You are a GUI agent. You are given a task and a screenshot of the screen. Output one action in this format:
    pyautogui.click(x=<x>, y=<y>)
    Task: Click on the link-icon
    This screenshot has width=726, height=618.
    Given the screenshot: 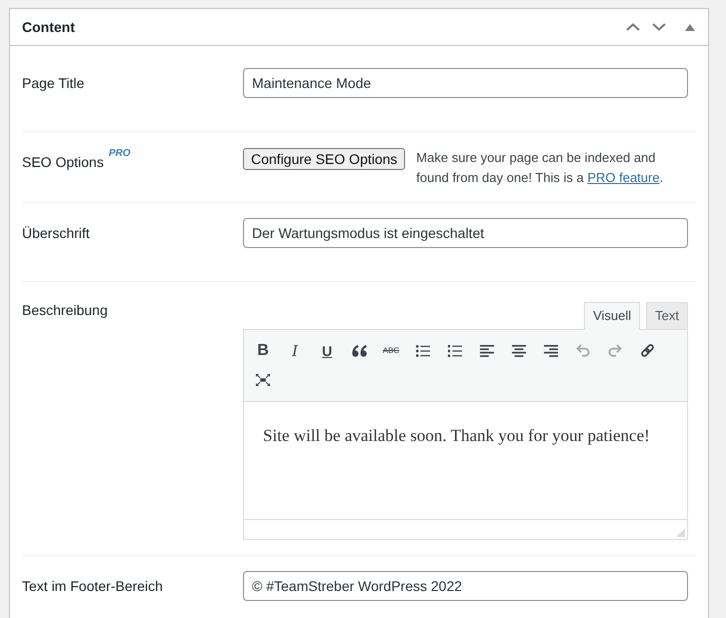 What is the action you would take?
    pyautogui.click(x=647, y=350)
    